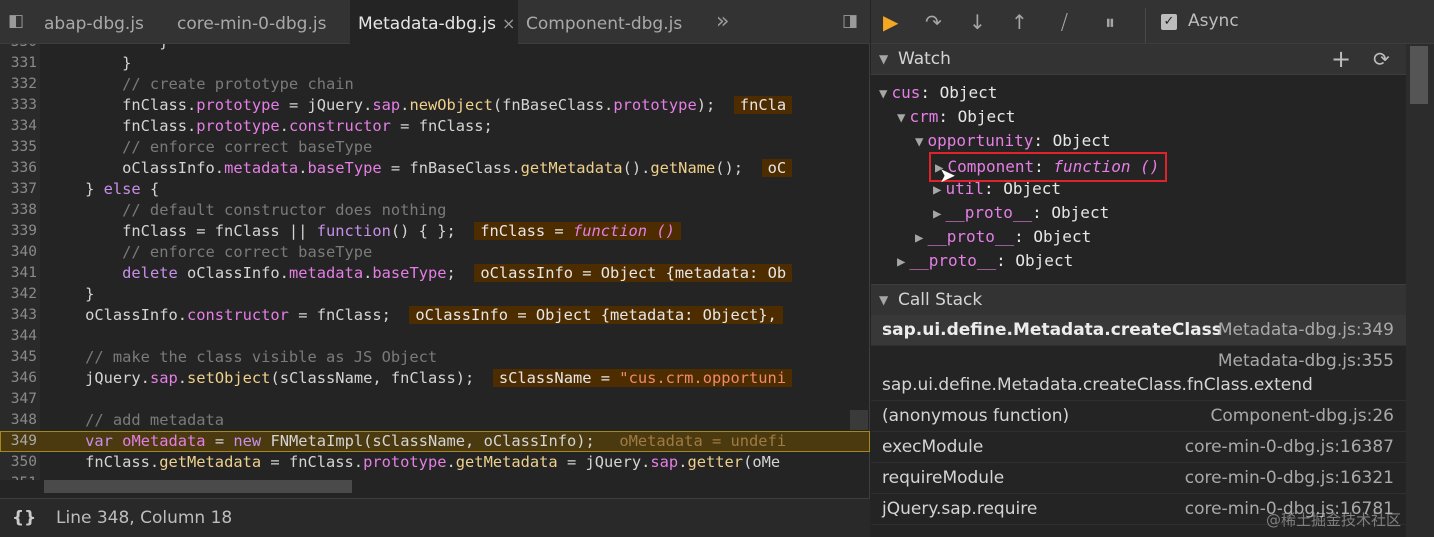 This screenshot has height=537, width=1434. Describe the element at coordinates (198, 486) in the screenshot. I see `horizontal-scrollbar` at that location.